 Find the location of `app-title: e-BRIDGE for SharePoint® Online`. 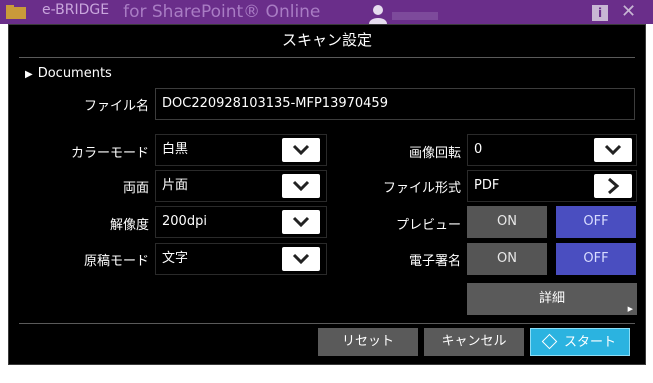

app-title: e-BRIDGE for SharePoint® Online is located at coordinates (181, 12).